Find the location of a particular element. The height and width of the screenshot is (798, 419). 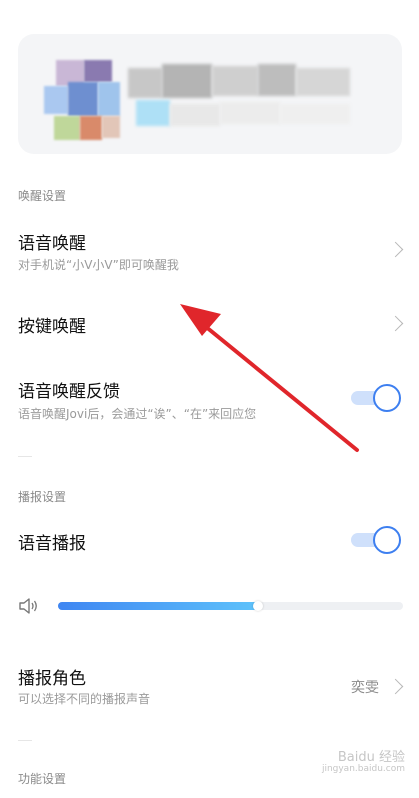

broadcast-role-subtitle: 可以选择不同的播报声音 is located at coordinates (84, 699).